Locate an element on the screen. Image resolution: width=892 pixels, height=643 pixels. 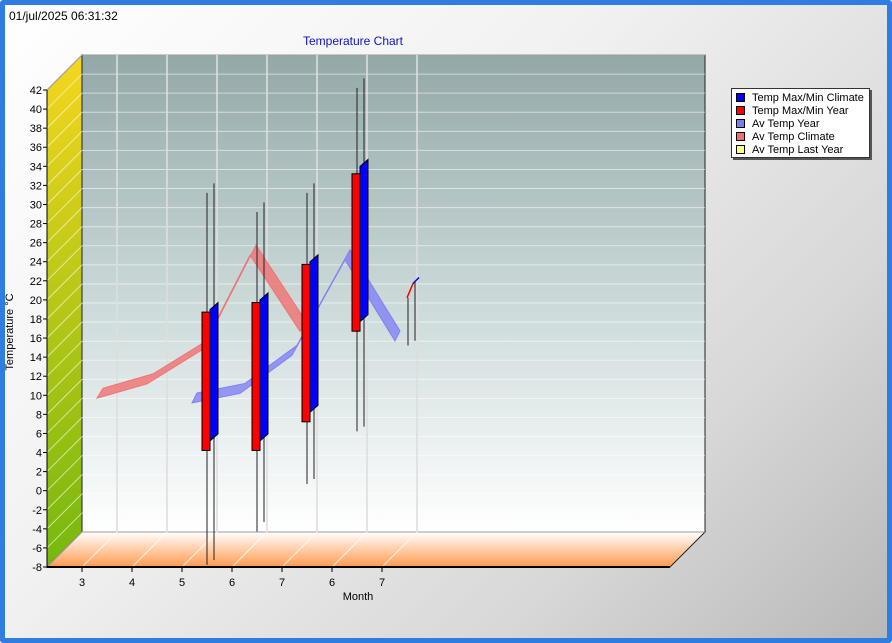
legend-label: Temp Max/Min Year is located at coordinates (800, 110).